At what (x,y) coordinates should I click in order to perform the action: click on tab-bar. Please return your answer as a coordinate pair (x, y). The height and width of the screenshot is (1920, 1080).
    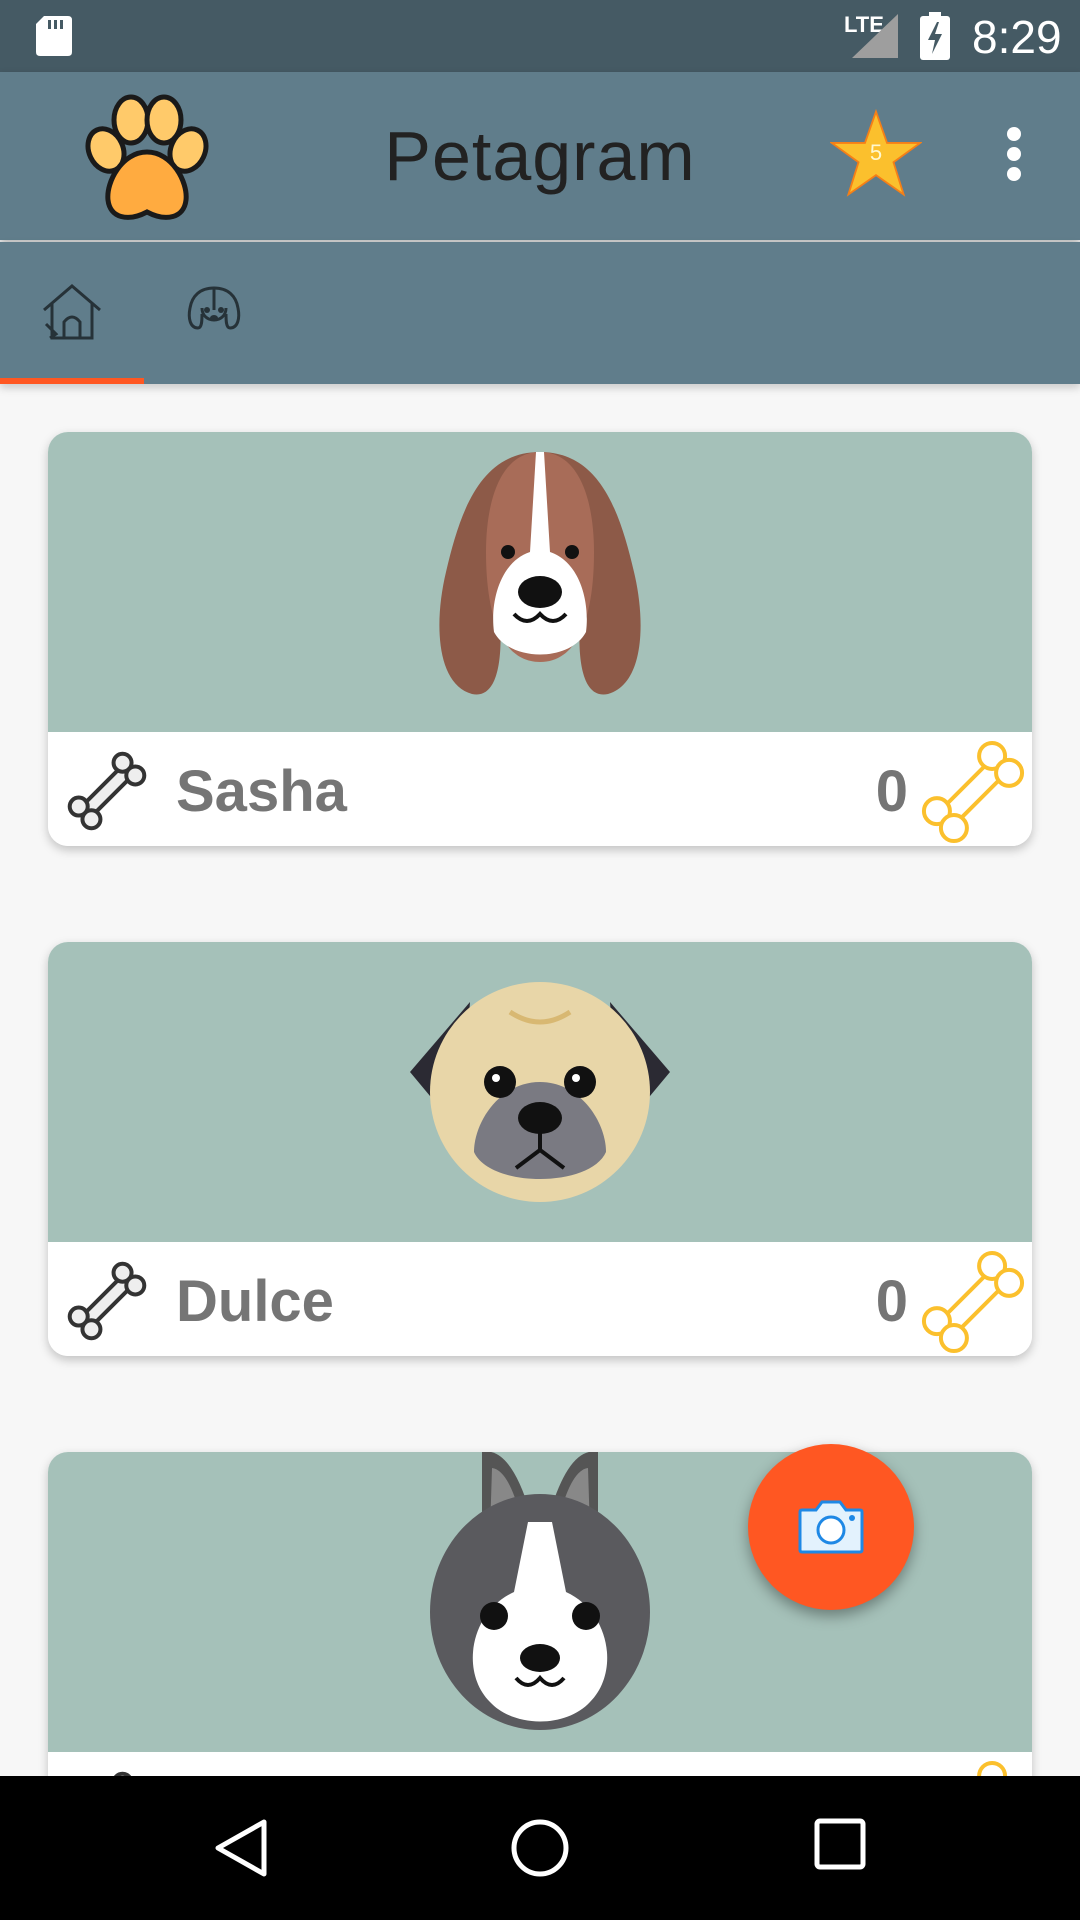
    Looking at the image, I should click on (540, 313).